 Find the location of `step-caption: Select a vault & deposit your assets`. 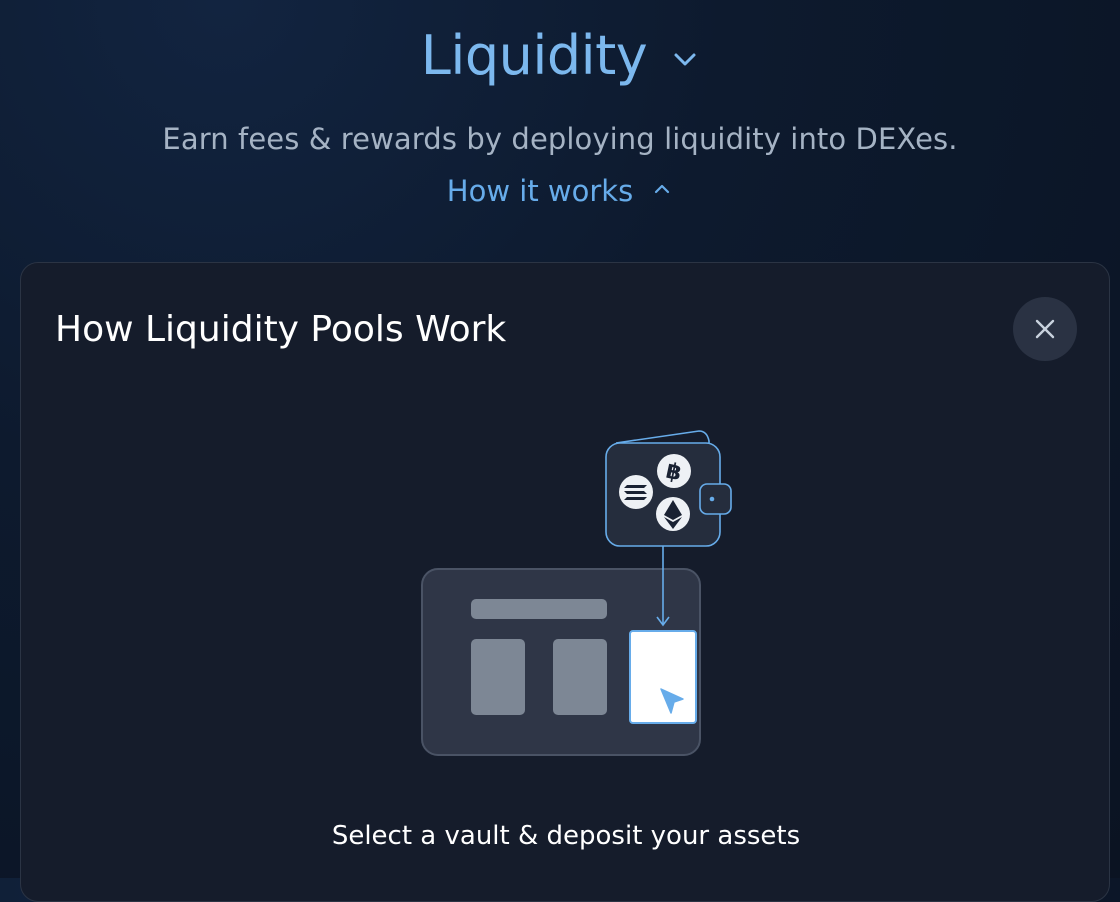

step-caption: Select a vault & deposit your assets is located at coordinates (566, 836).